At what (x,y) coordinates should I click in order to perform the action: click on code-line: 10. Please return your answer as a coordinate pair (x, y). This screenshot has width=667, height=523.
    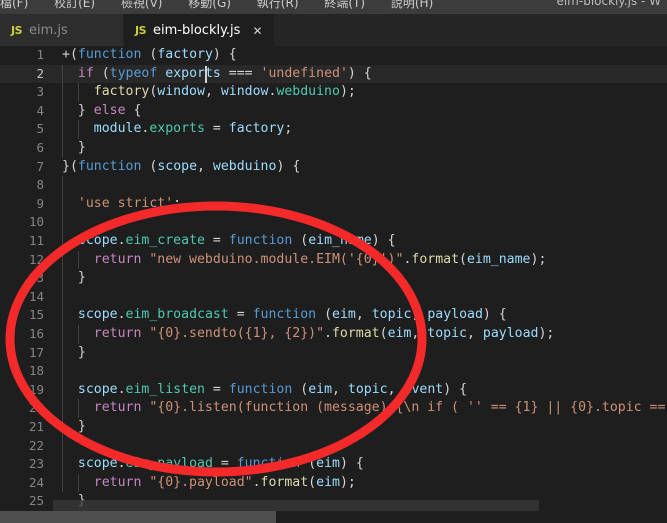
    Looking at the image, I should click on (333, 222).